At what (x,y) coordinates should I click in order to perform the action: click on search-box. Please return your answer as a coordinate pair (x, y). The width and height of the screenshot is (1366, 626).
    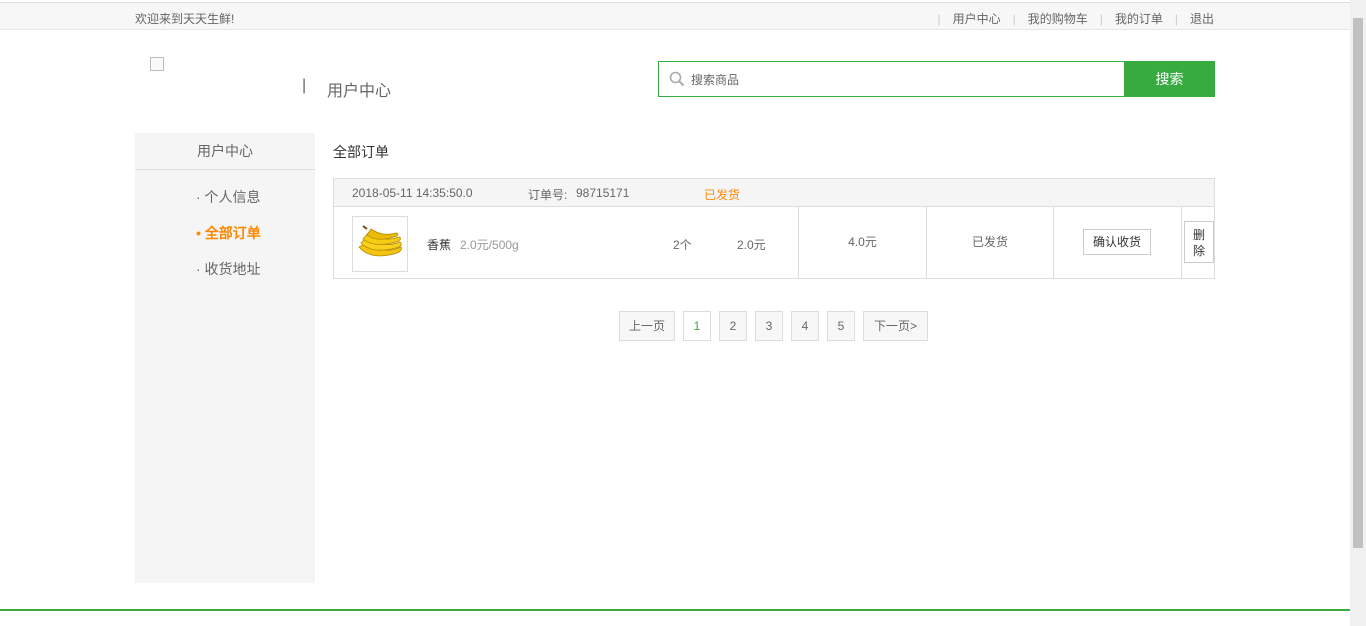
    Looking at the image, I should click on (891, 79).